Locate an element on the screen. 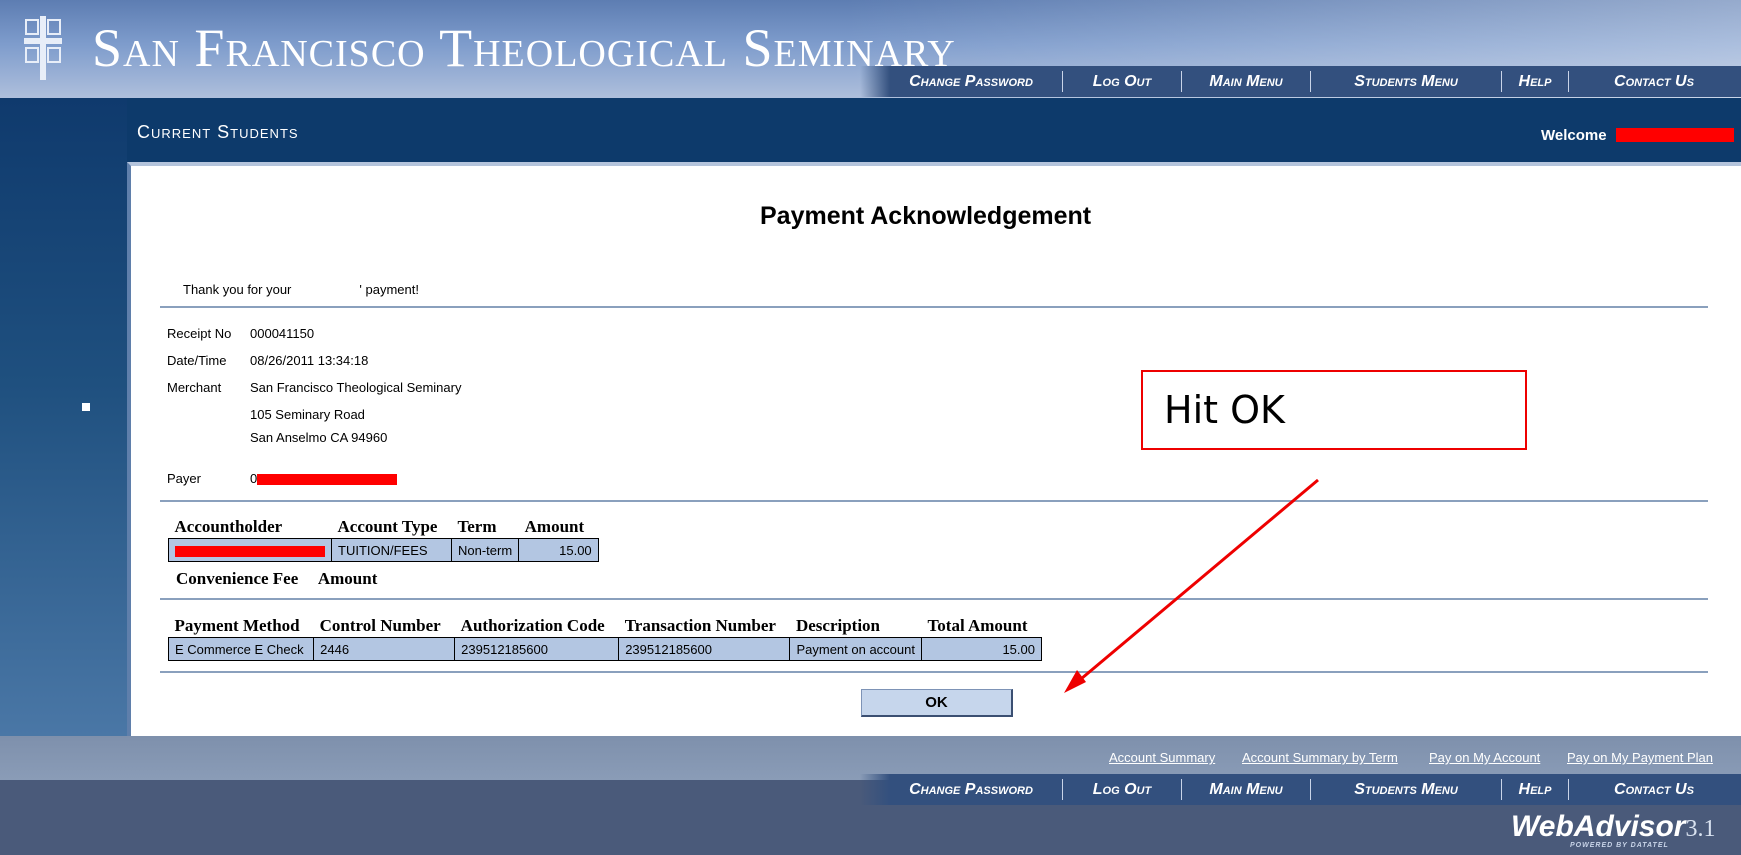 This screenshot has height=855, width=1741. powered-by: POWERED BY DATATEL is located at coordinates (1619, 845).